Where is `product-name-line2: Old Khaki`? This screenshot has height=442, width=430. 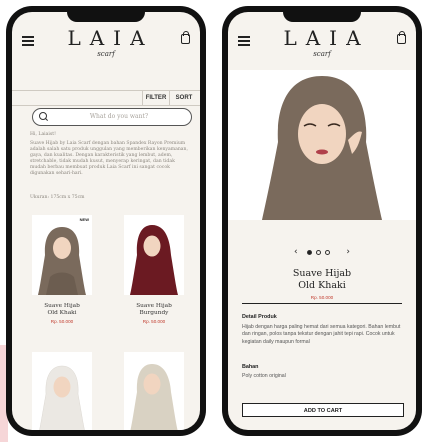 product-name-line2: Old Khaki is located at coordinates (62, 313).